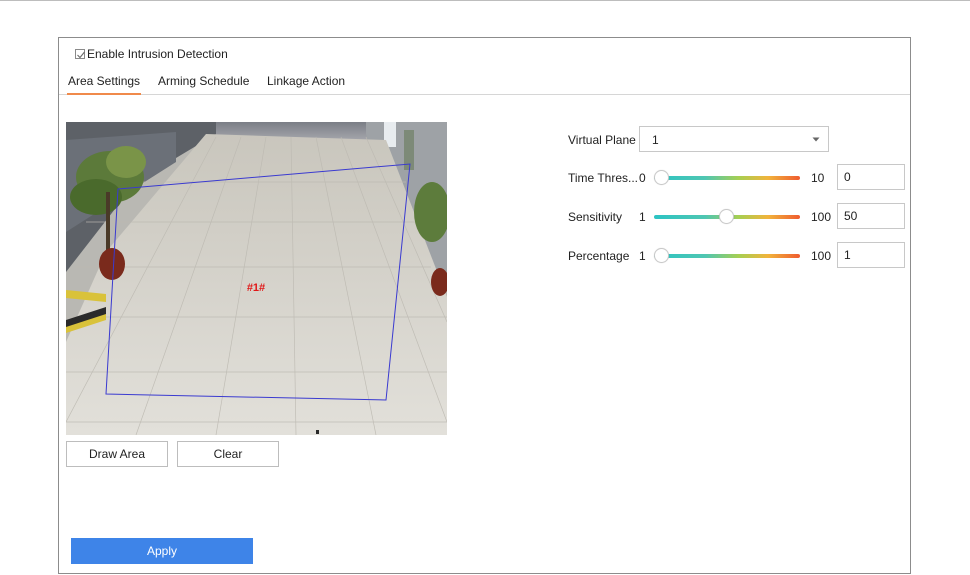  I want to click on sensitivity-slider, so click(727, 217).